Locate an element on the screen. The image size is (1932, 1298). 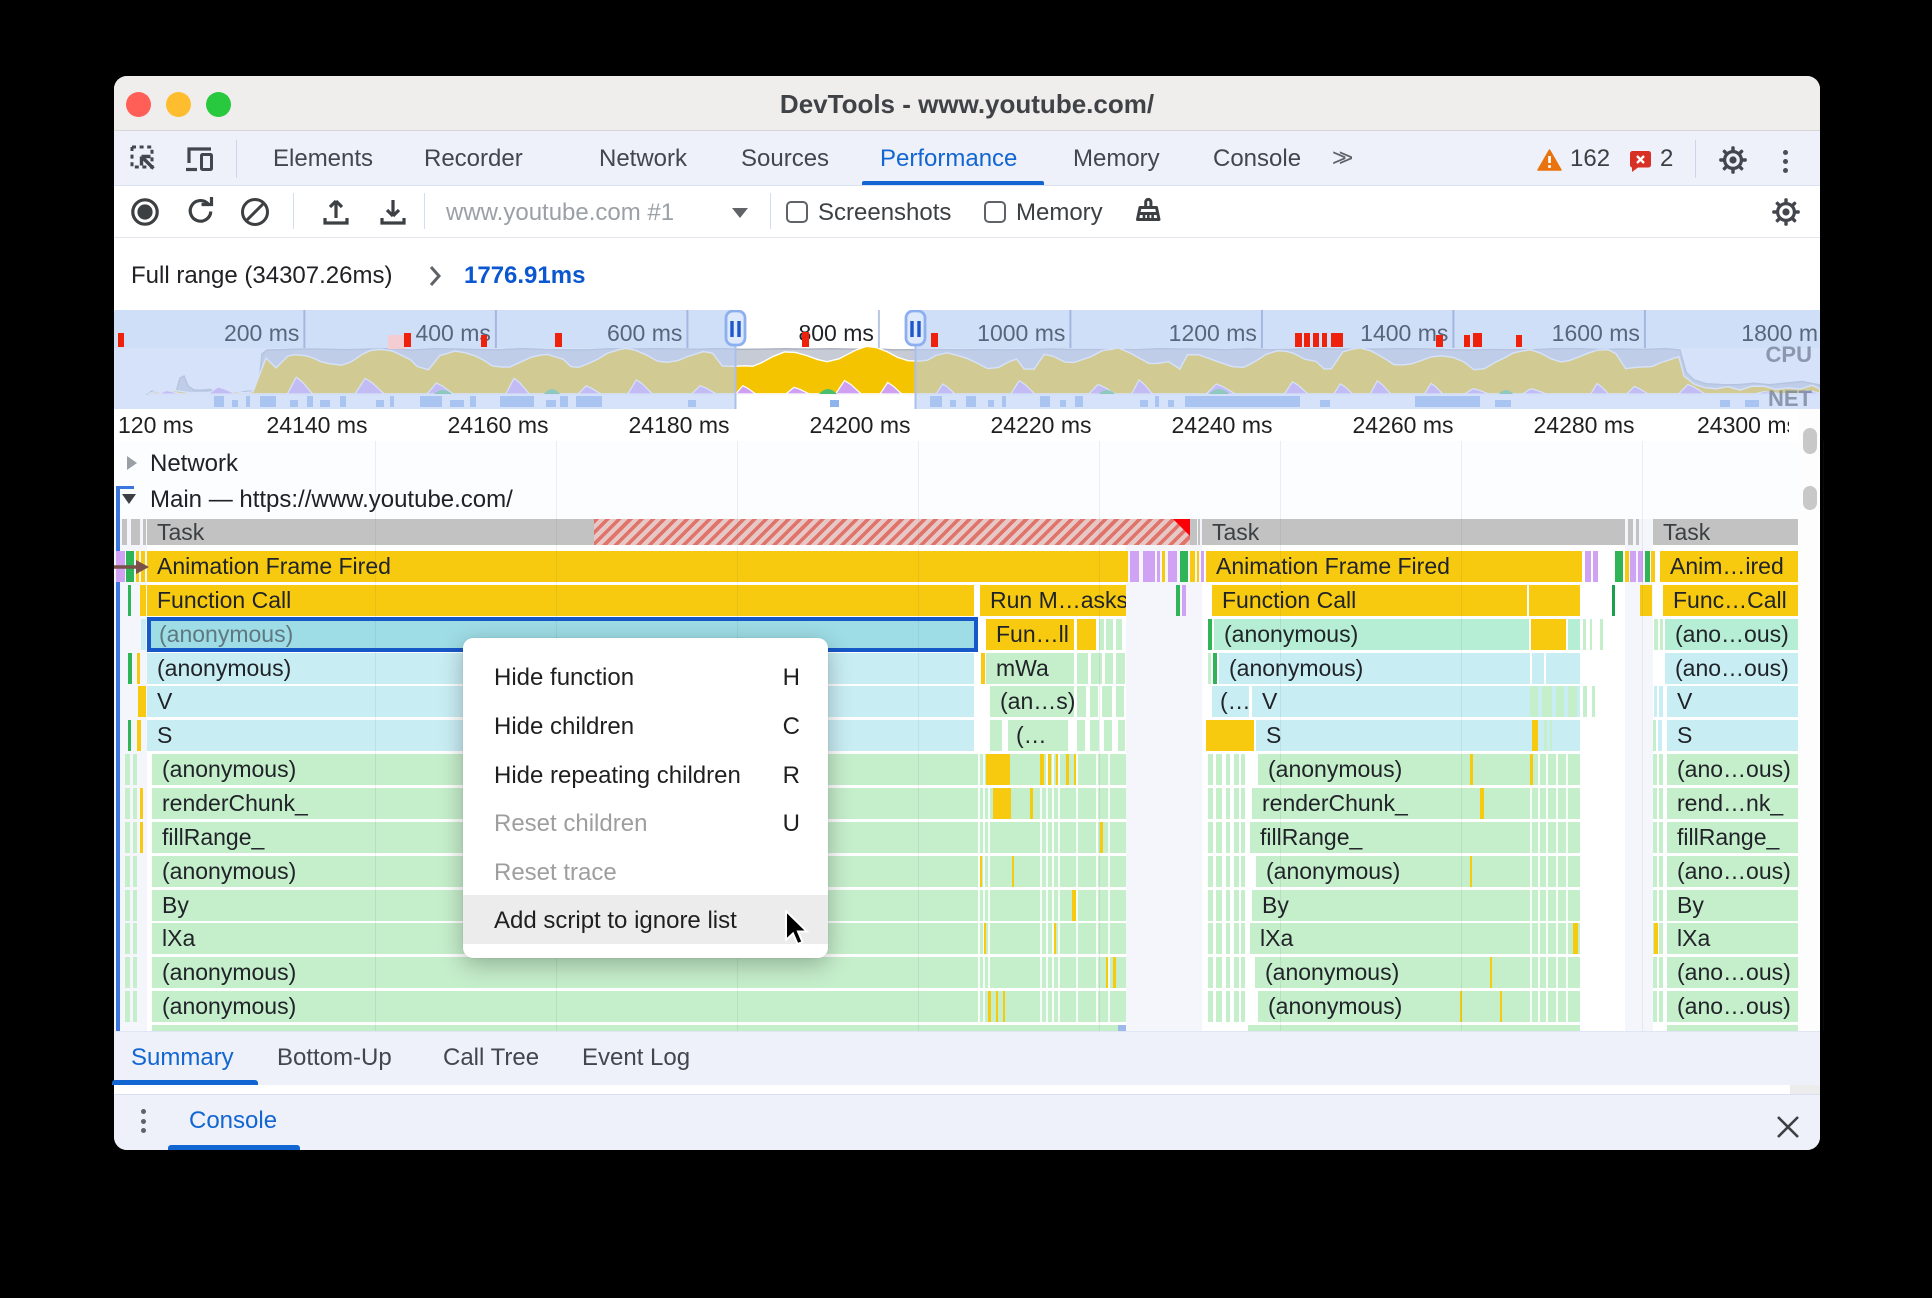
svg-text: 1600 ms is located at coordinates (1596, 333).